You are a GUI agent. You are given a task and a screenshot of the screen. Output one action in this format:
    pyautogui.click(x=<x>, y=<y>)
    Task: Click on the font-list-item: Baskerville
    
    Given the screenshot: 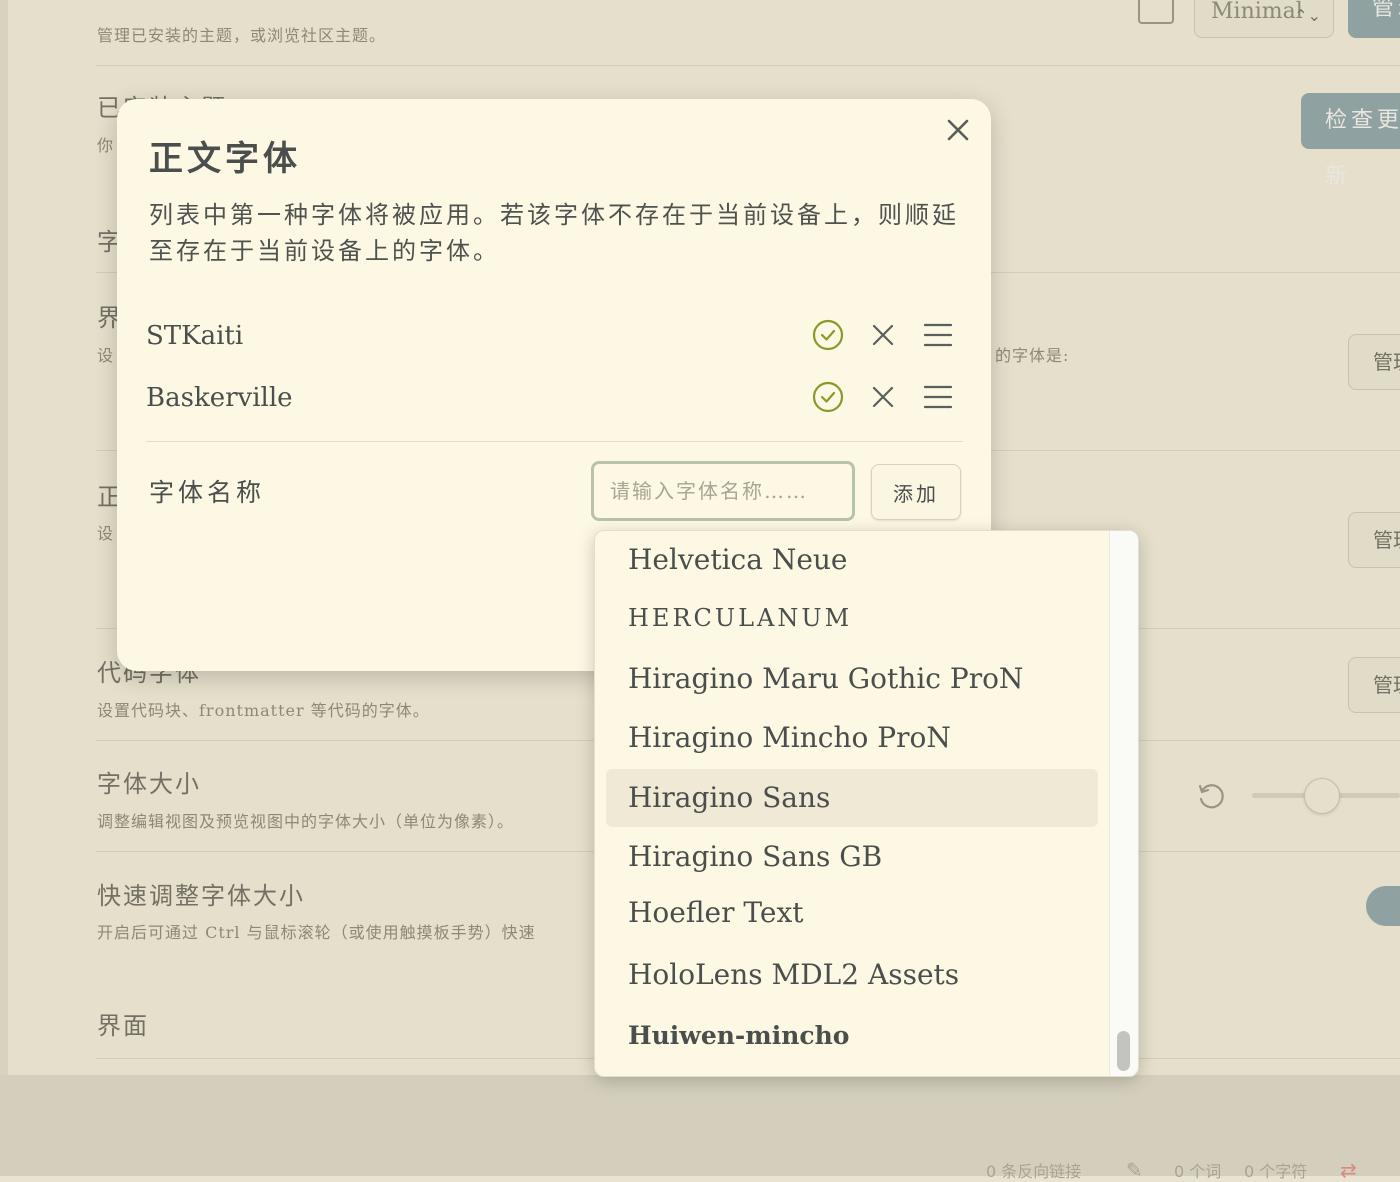 What is the action you would take?
    pyautogui.click(x=556, y=398)
    